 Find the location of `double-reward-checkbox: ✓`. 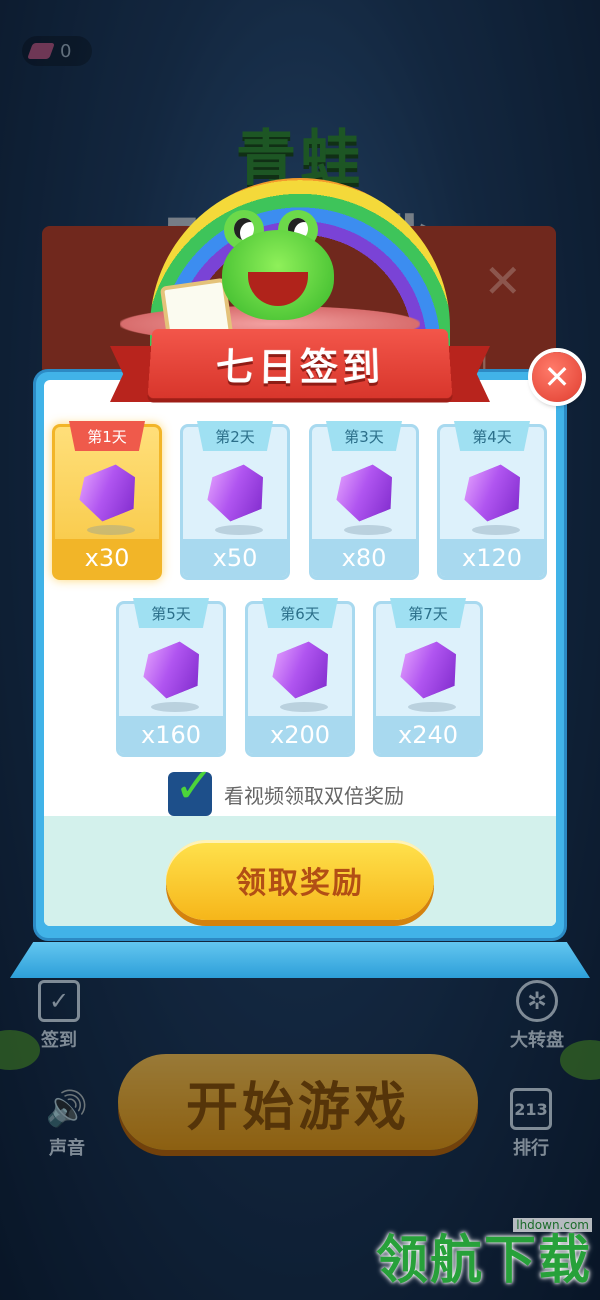

double-reward-checkbox: ✓ is located at coordinates (191, 789).